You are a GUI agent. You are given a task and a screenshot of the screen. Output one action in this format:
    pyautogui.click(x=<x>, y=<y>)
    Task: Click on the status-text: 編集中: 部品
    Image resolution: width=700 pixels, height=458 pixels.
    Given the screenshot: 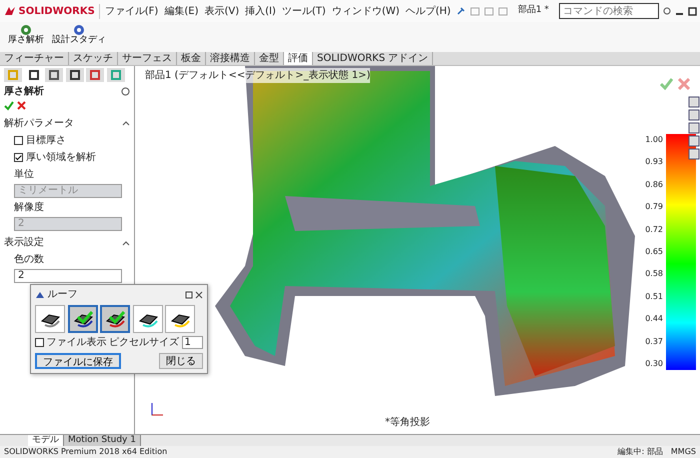 What is the action you would take?
    pyautogui.click(x=640, y=452)
    